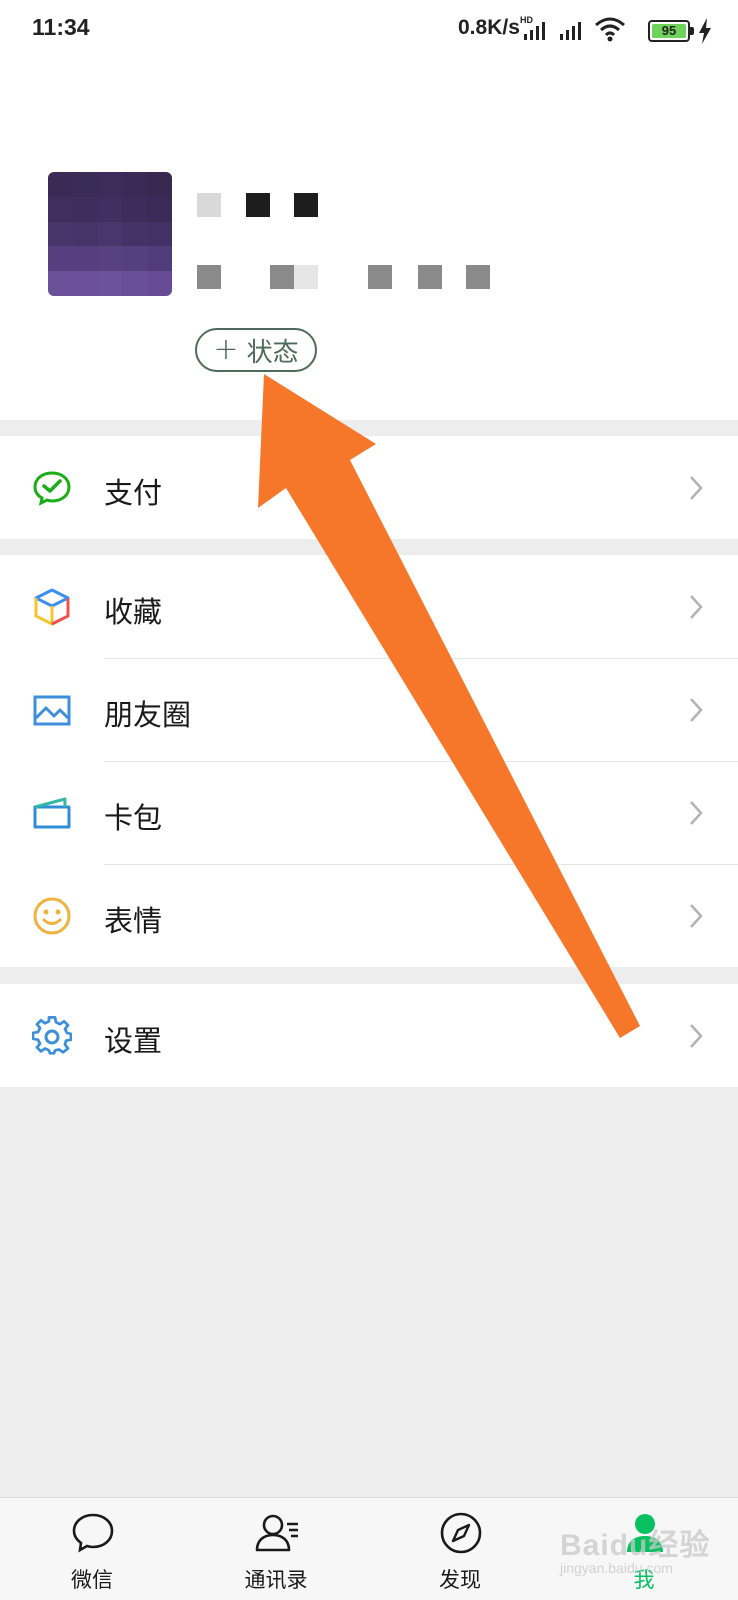 The image size is (738, 1600). I want to click on add-status-button: + 状态, so click(256, 350).